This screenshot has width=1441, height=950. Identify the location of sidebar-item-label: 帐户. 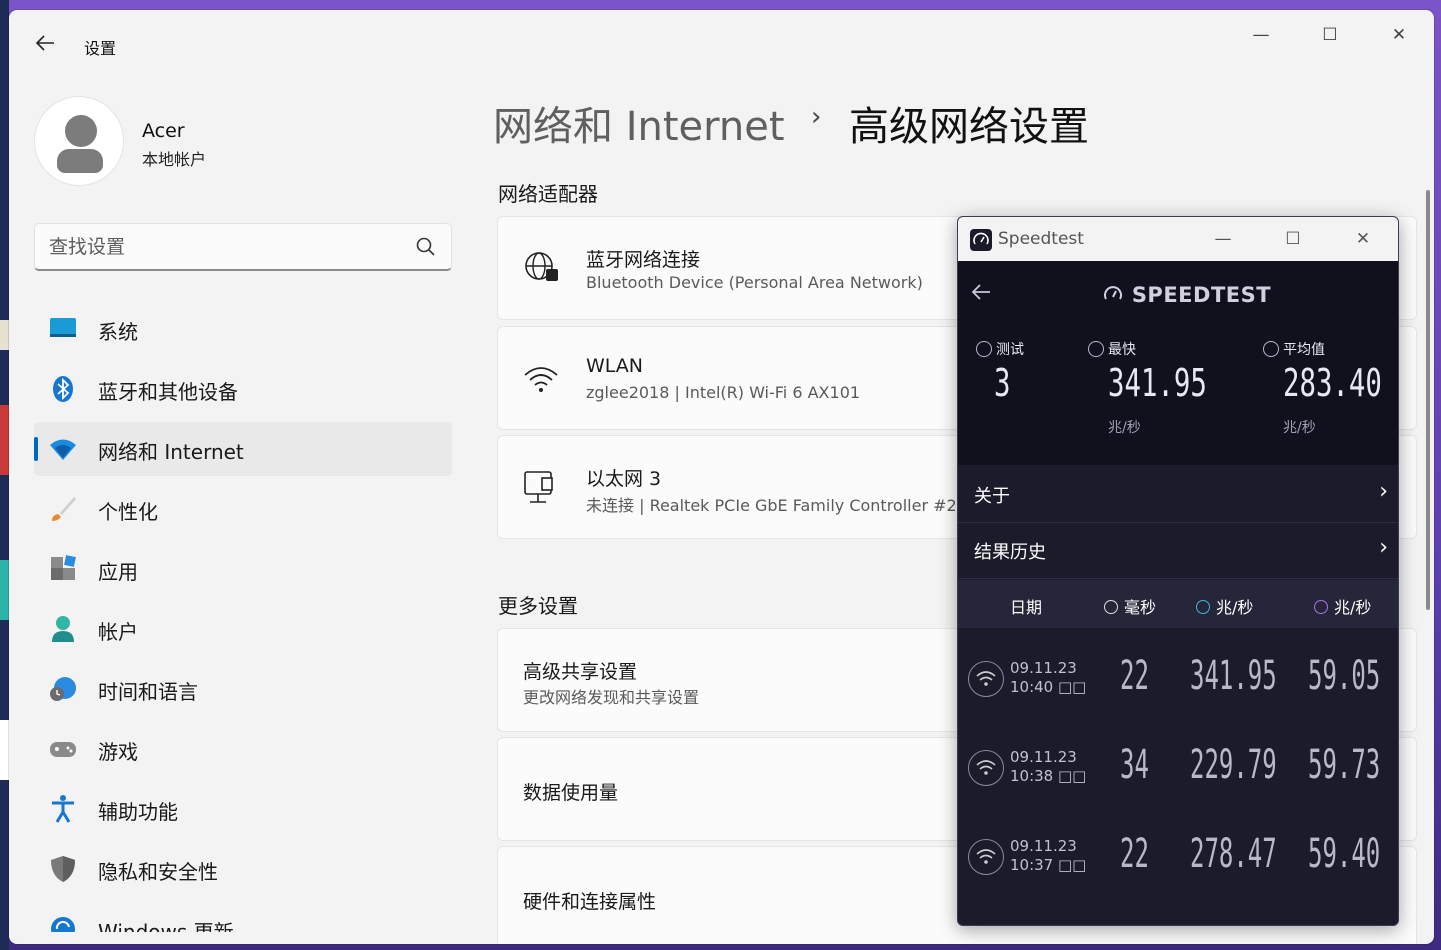
(118, 632).